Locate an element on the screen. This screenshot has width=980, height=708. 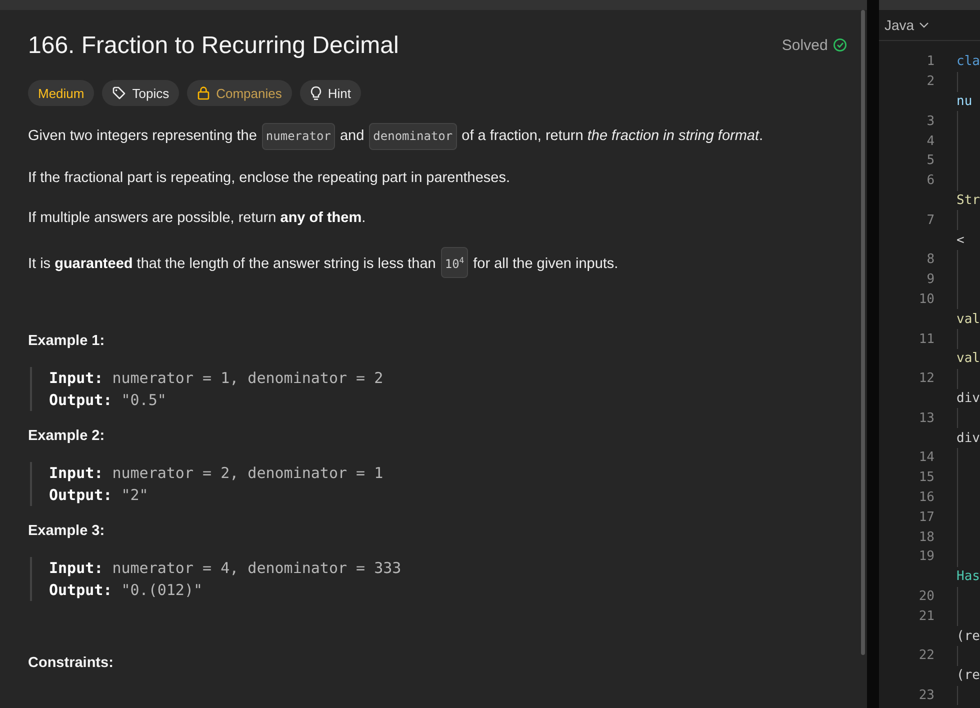
line-number: 6 is located at coordinates (930, 180).